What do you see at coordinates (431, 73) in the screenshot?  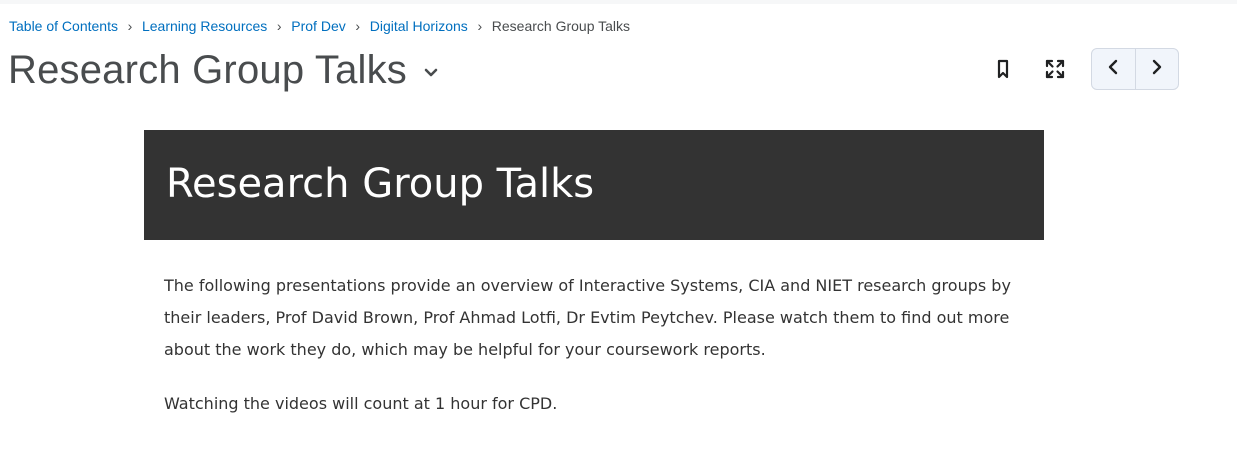 I see `chevron-down-icon` at bounding box center [431, 73].